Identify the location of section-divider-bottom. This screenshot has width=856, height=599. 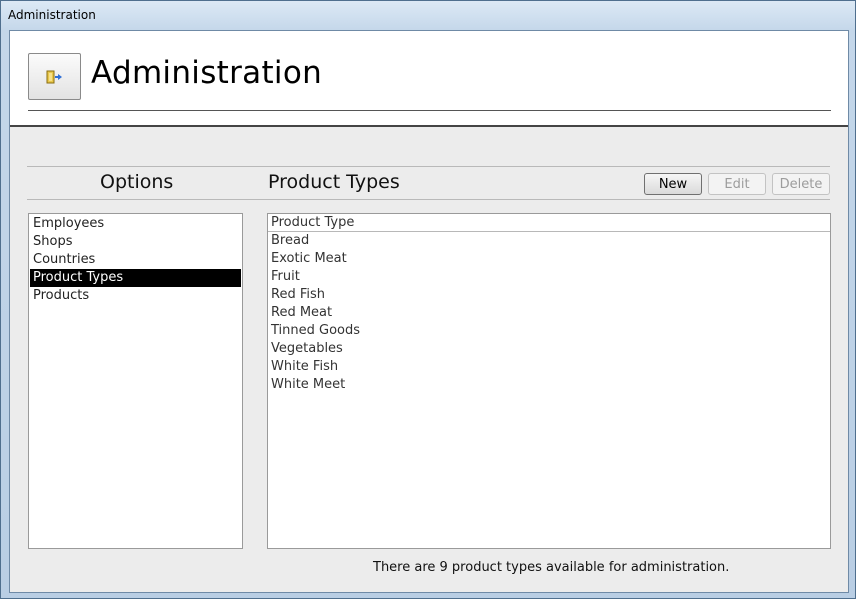
(428, 199).